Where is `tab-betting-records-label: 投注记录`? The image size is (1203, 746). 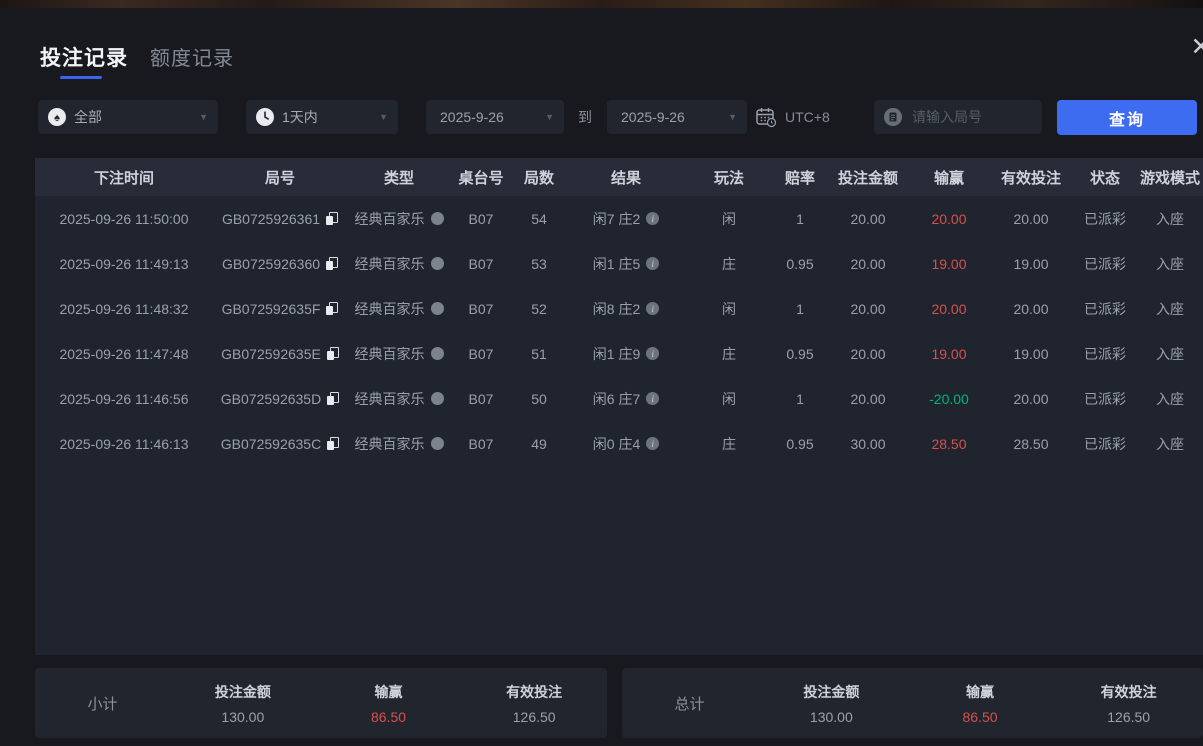
tab-betting-records-label: 投注记录 is located at coordinates (84, 58).